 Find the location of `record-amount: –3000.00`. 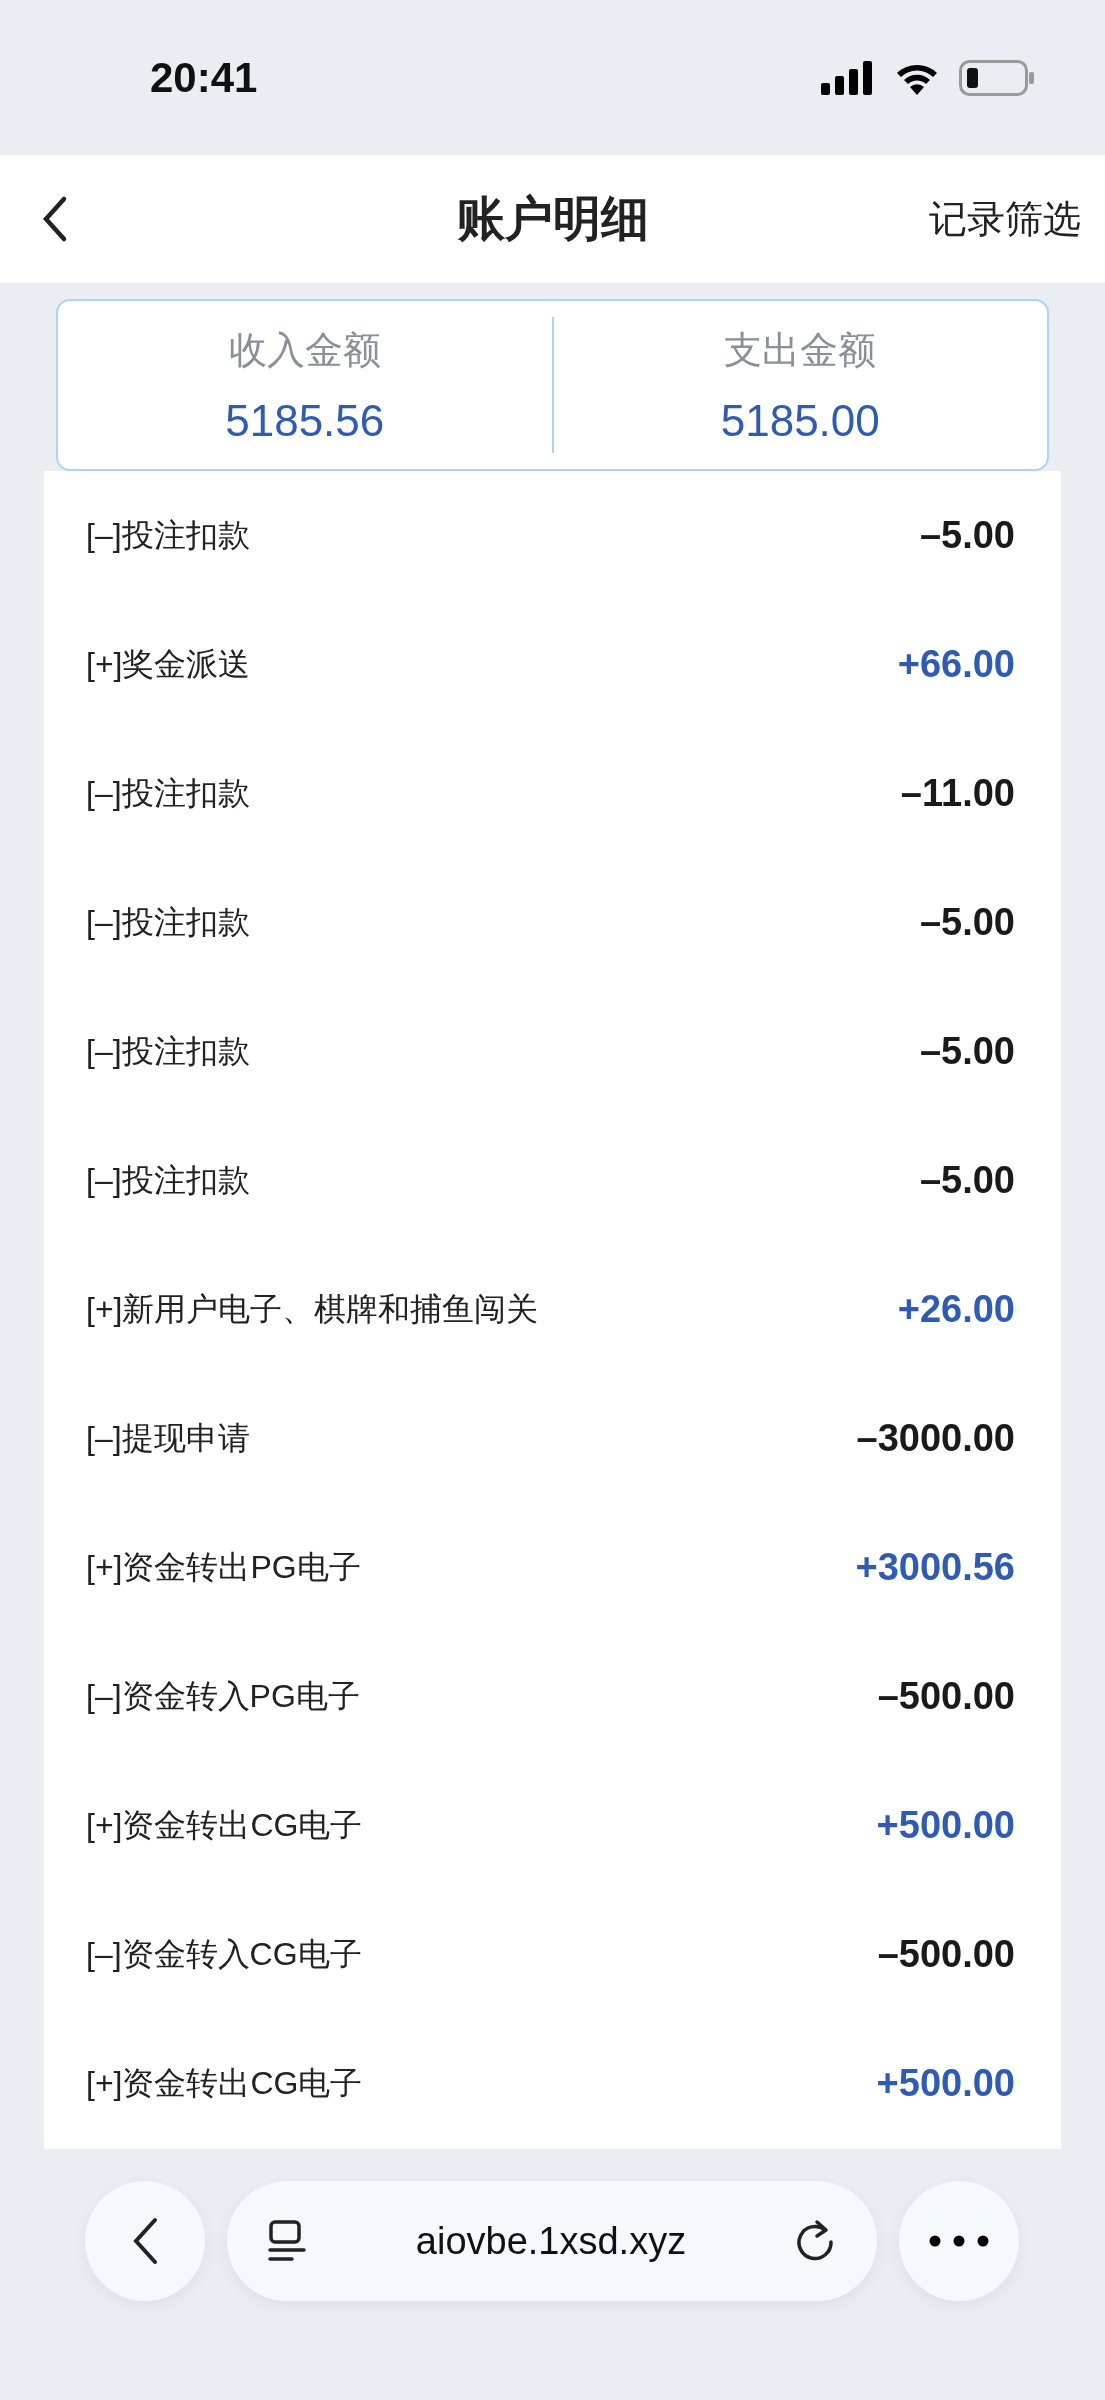

record-amount: –3000.00 is located at coordinates (935, 1438).